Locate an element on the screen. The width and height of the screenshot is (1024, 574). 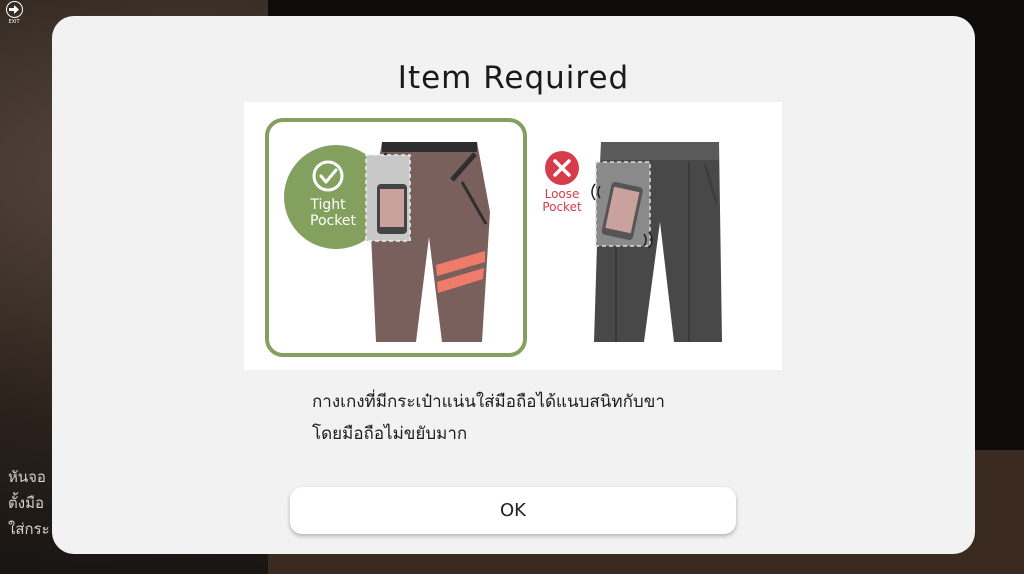
ok-button: OK is located at coordinates (513, 510).